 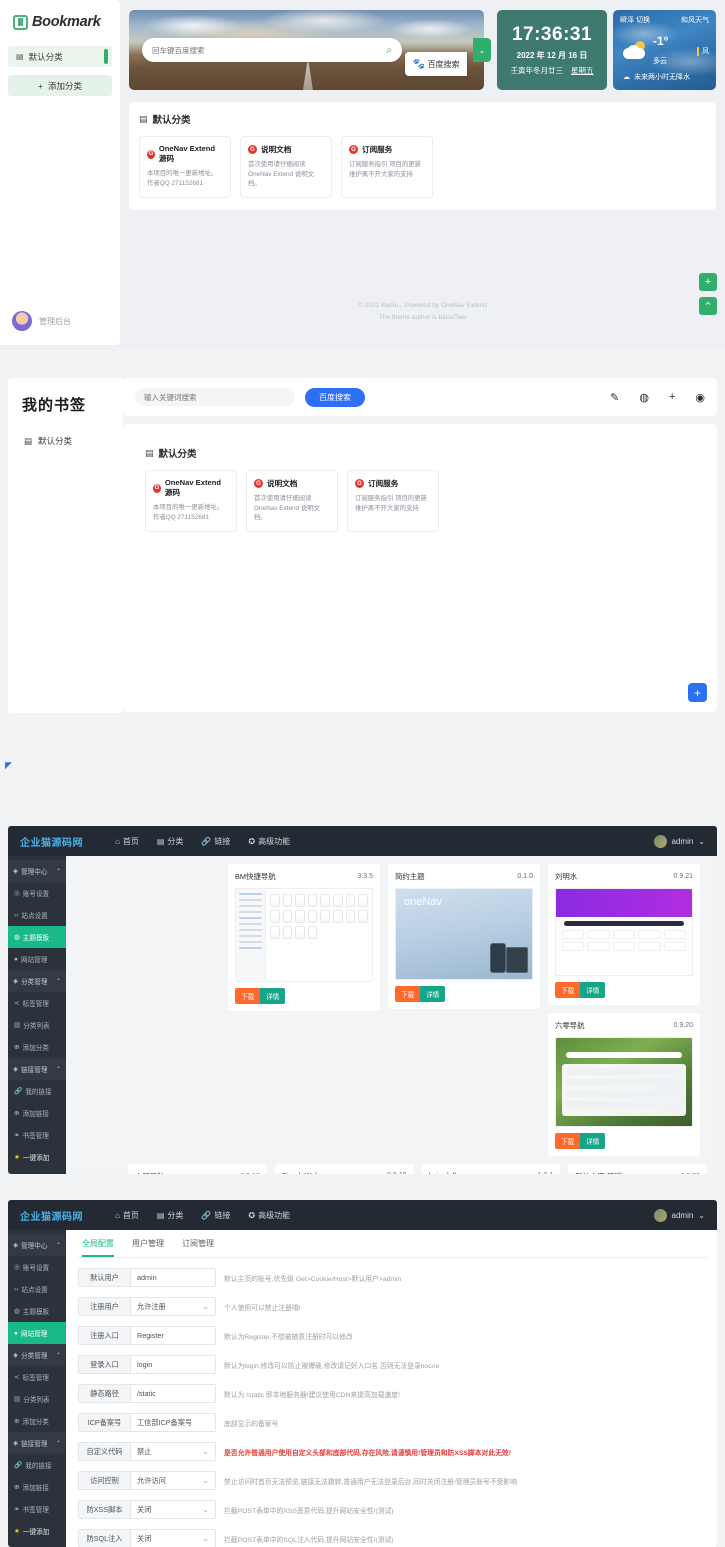 I want to click on user-icon: ◉, so click(x=700, y=397).